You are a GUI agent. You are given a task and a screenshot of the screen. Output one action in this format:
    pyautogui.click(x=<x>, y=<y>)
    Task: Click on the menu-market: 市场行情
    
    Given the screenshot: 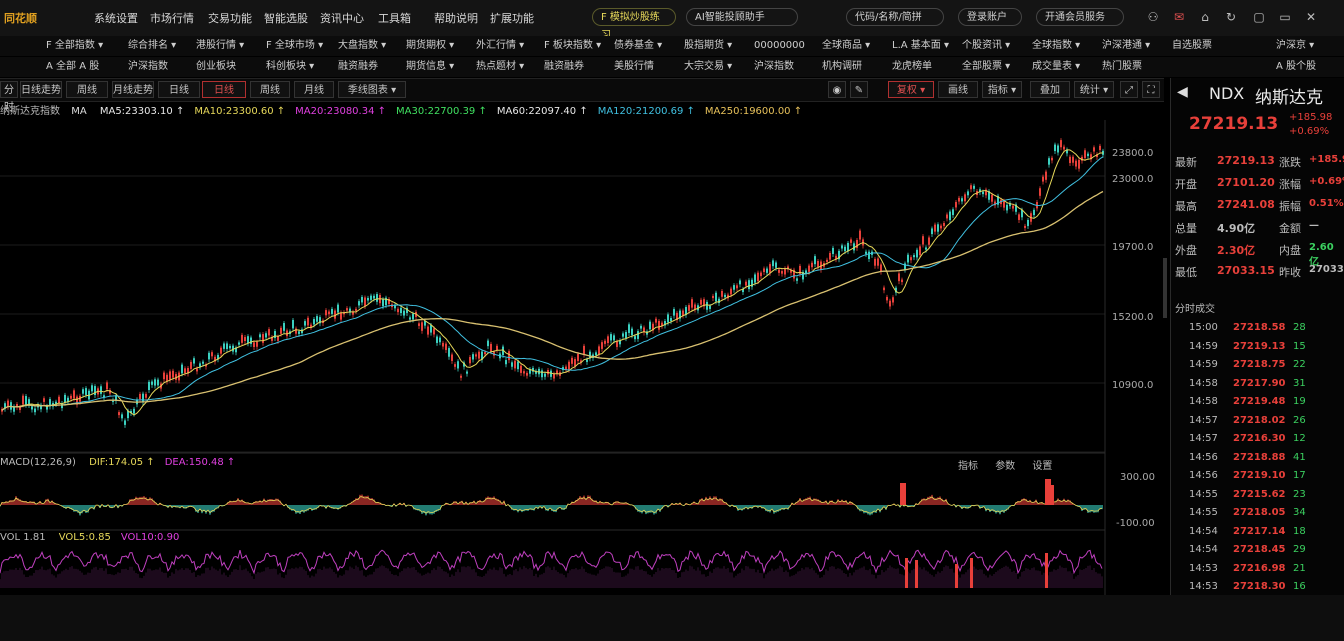 What is the action you would take?
    pyautogui.click(x=172, y=18)
    